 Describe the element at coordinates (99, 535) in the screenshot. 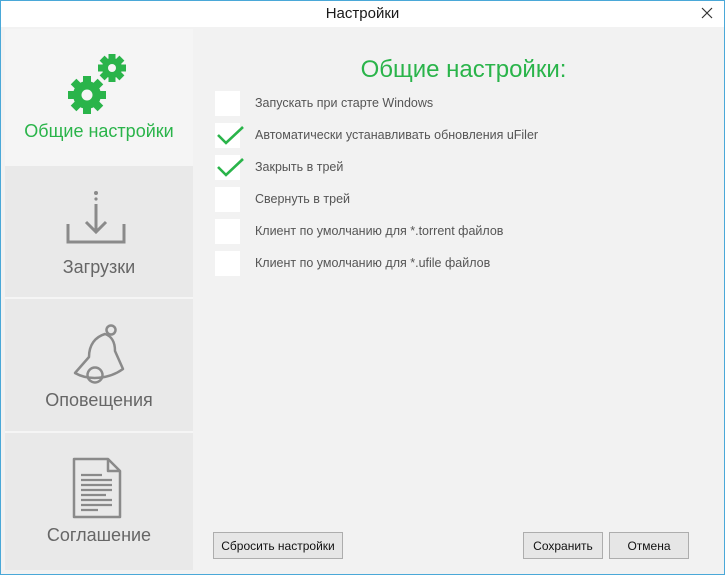

I see `sidebar-item-label: Соглашение` at that location.